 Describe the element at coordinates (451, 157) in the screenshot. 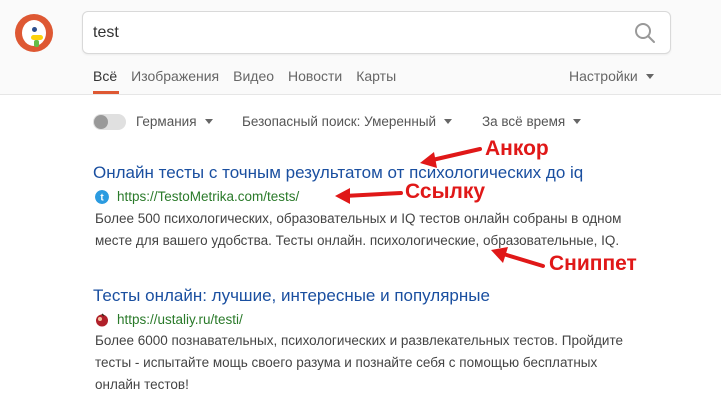

I see `anchor-arrow-icon` at that location.